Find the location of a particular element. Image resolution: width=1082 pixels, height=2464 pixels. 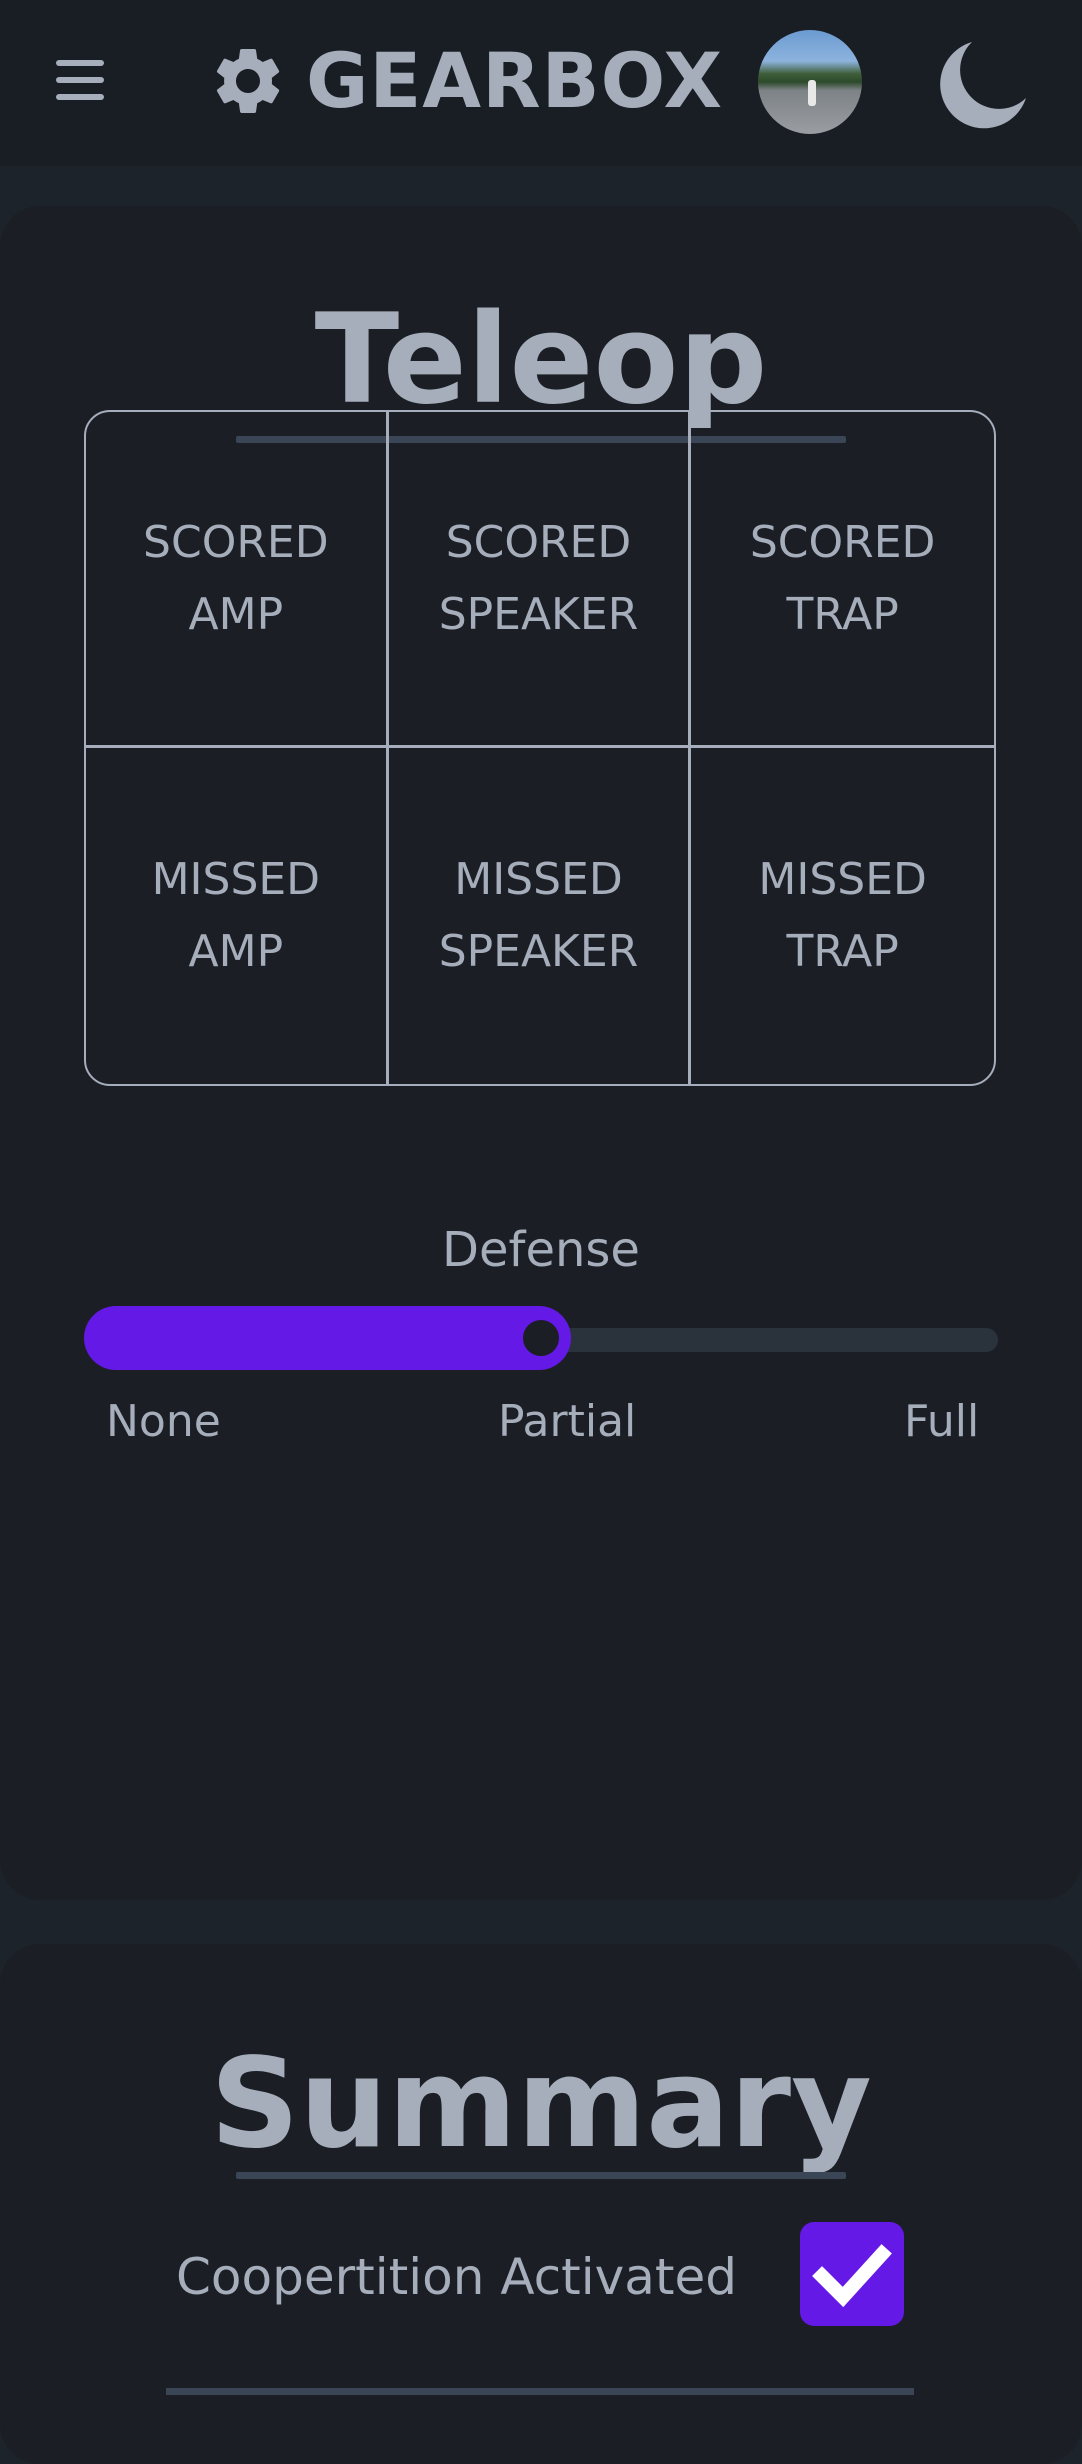

top-navbar: GEARBOX is located at coordinates (541, 83).